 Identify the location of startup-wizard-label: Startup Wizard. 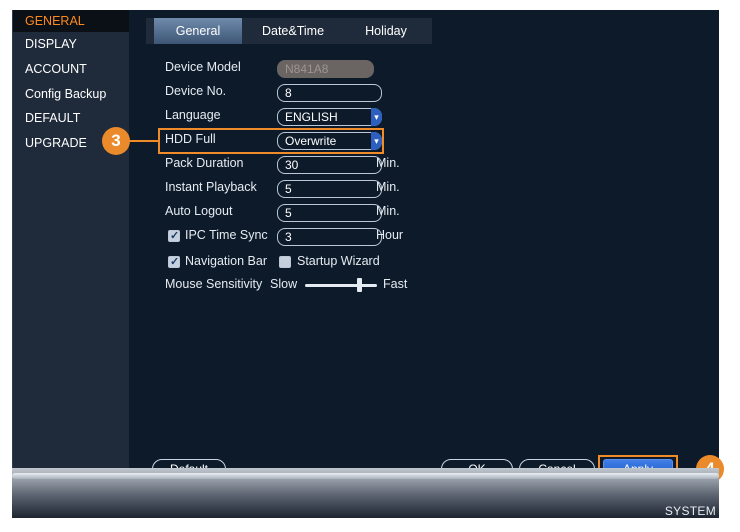
(338, 261).